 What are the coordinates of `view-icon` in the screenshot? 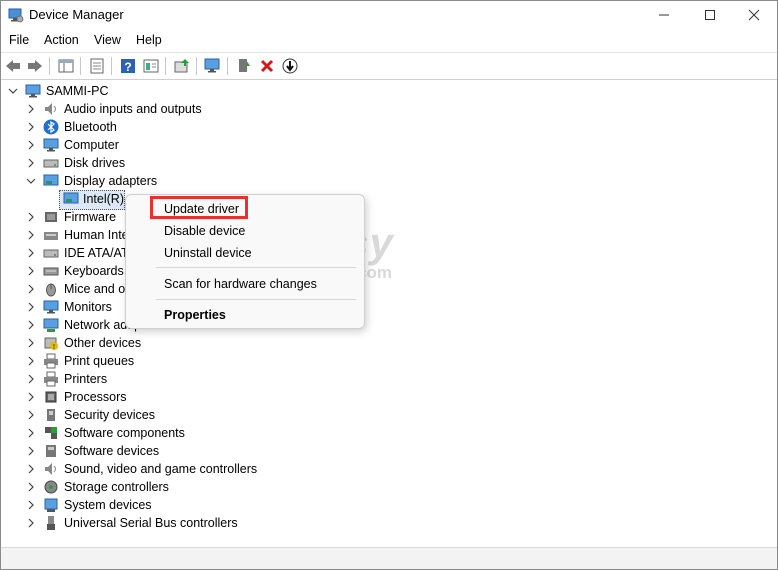 It's located at (151, 66).